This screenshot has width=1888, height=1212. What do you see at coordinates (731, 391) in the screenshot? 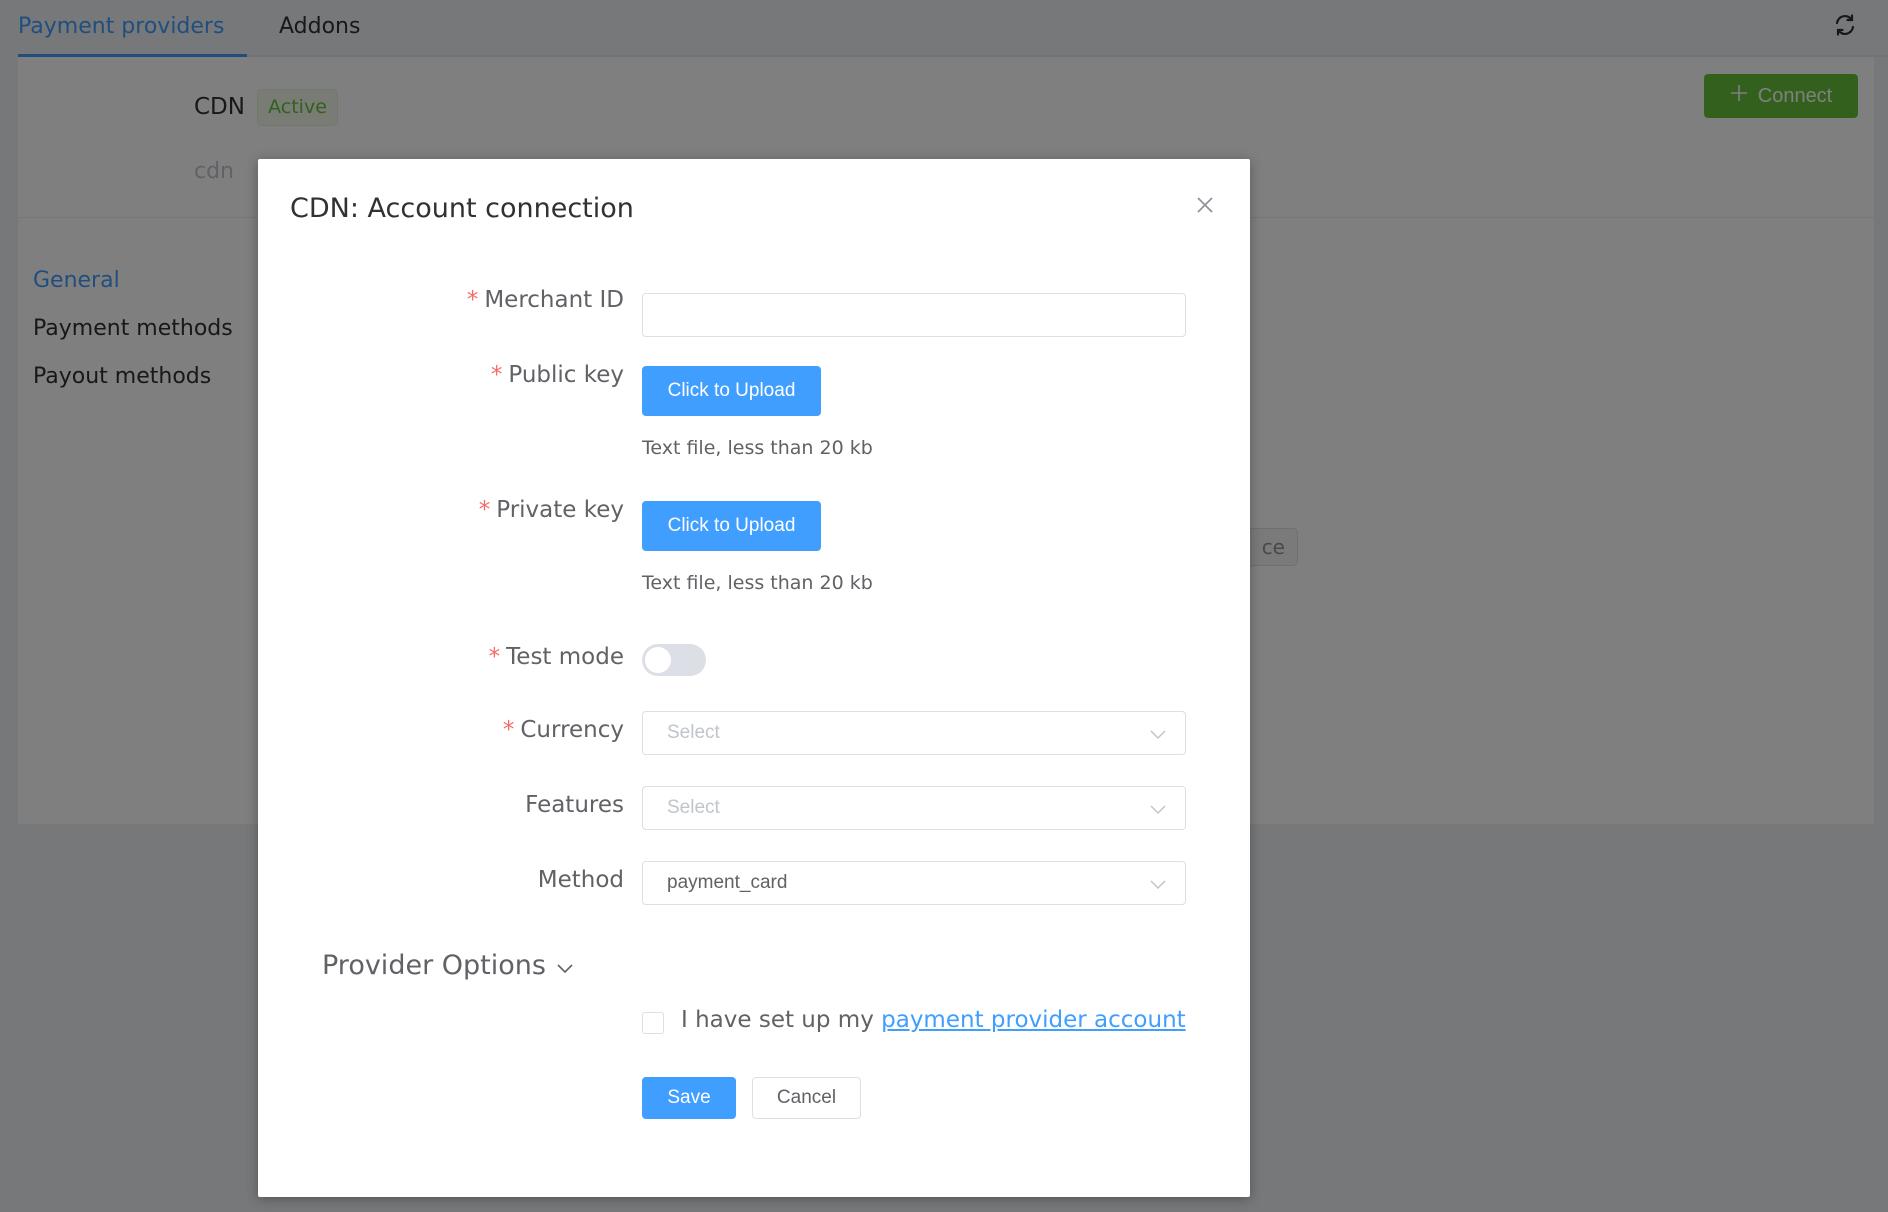
I see `public-key-upload-button: Click to Upload` at bounding box center [731, 391].